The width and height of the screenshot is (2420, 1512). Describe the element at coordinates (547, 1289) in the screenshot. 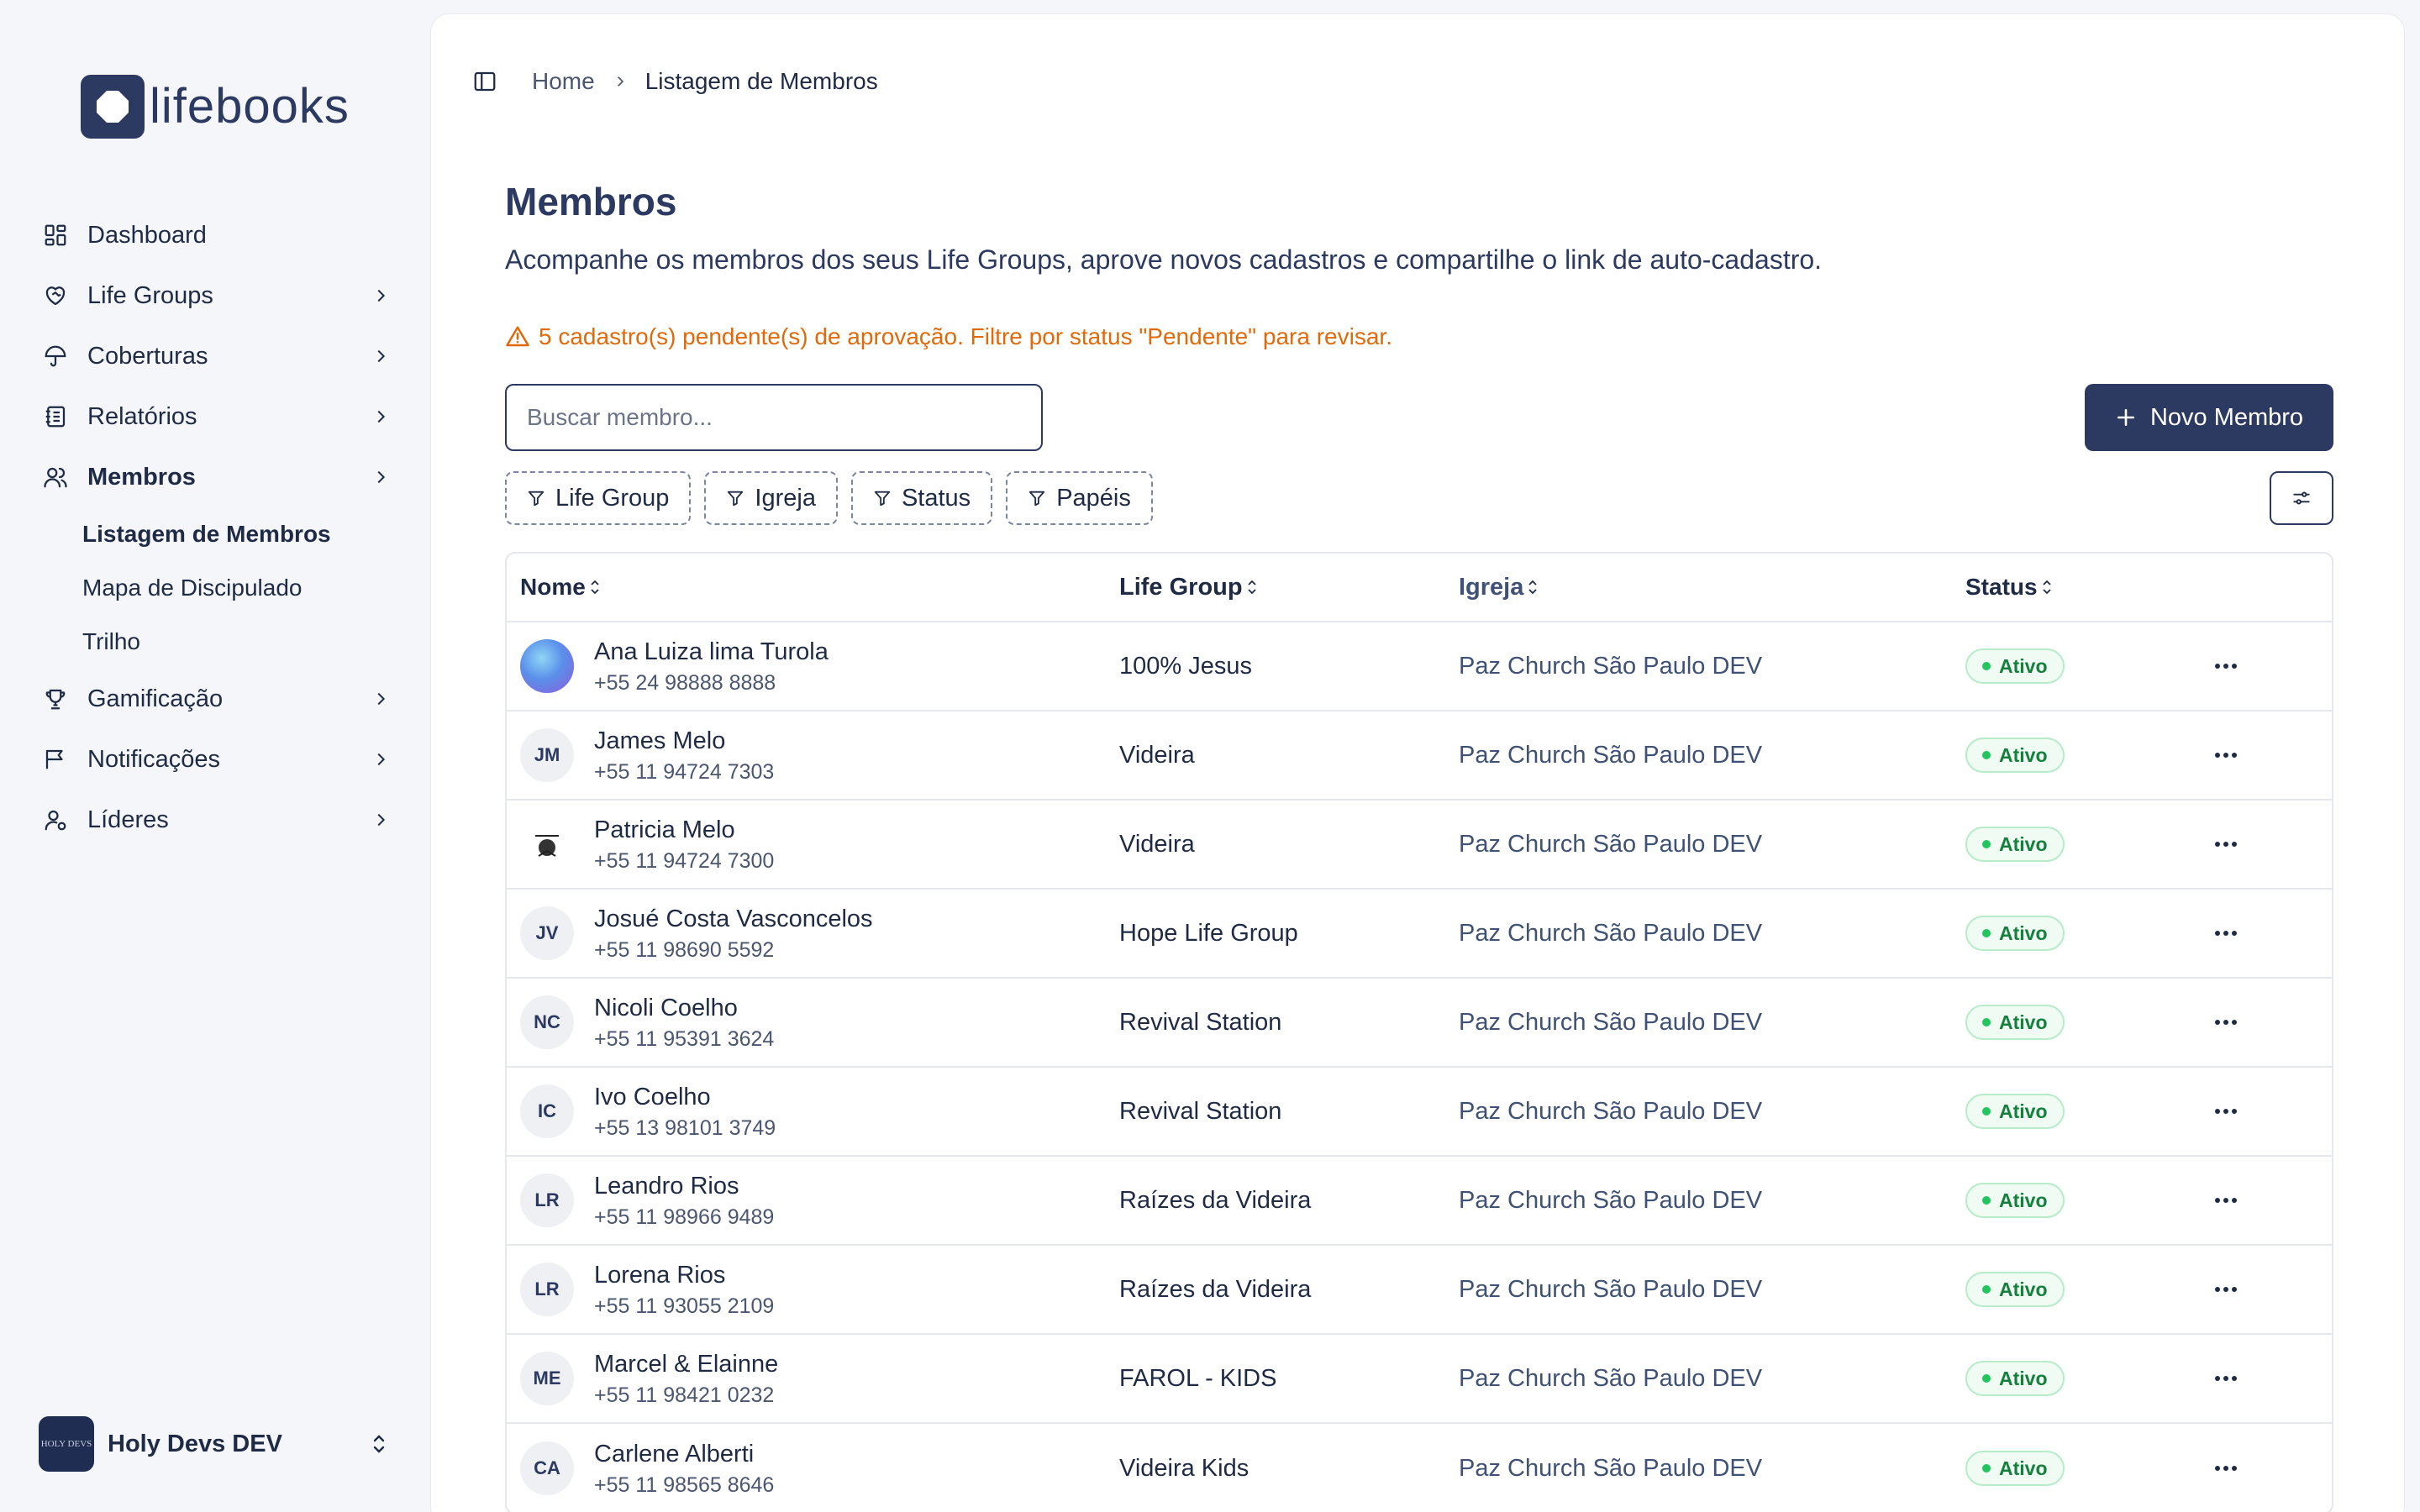

I see `avatar: LR` at that location.